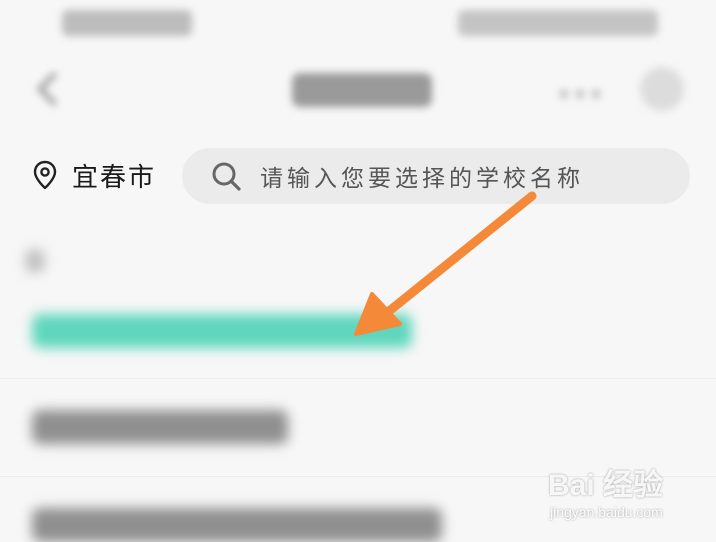  Describe the element at coordinates (127, 23) in the screenshot. I see `carrier-signal-area` at that location.